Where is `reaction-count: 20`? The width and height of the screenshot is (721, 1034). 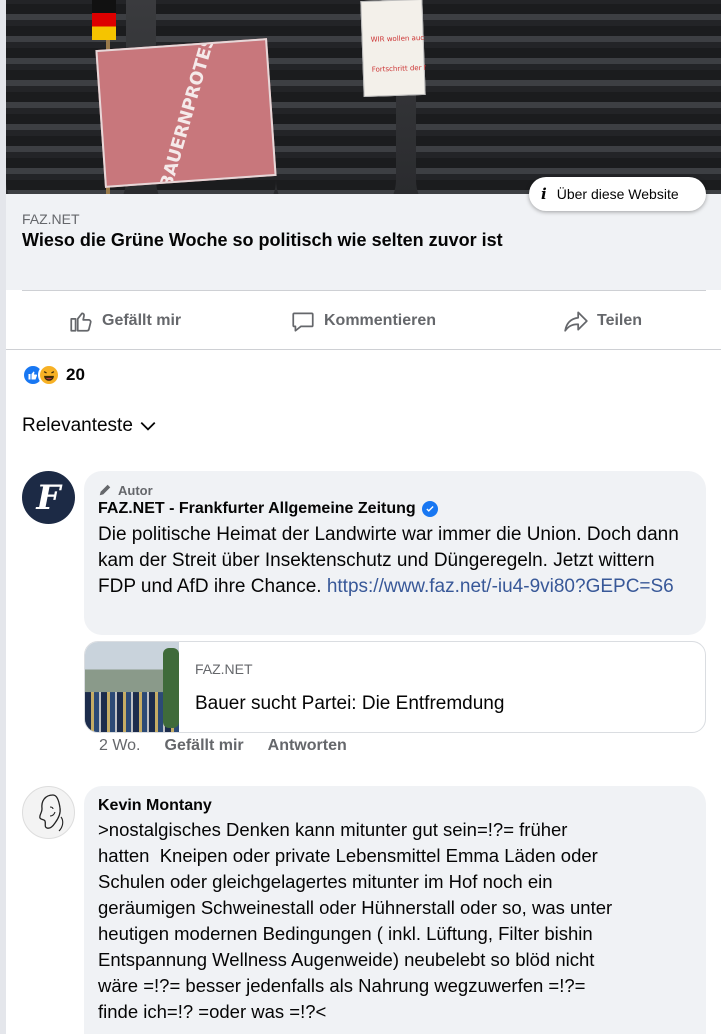 reaction-count: 20 is located at coordinates (75, 374).